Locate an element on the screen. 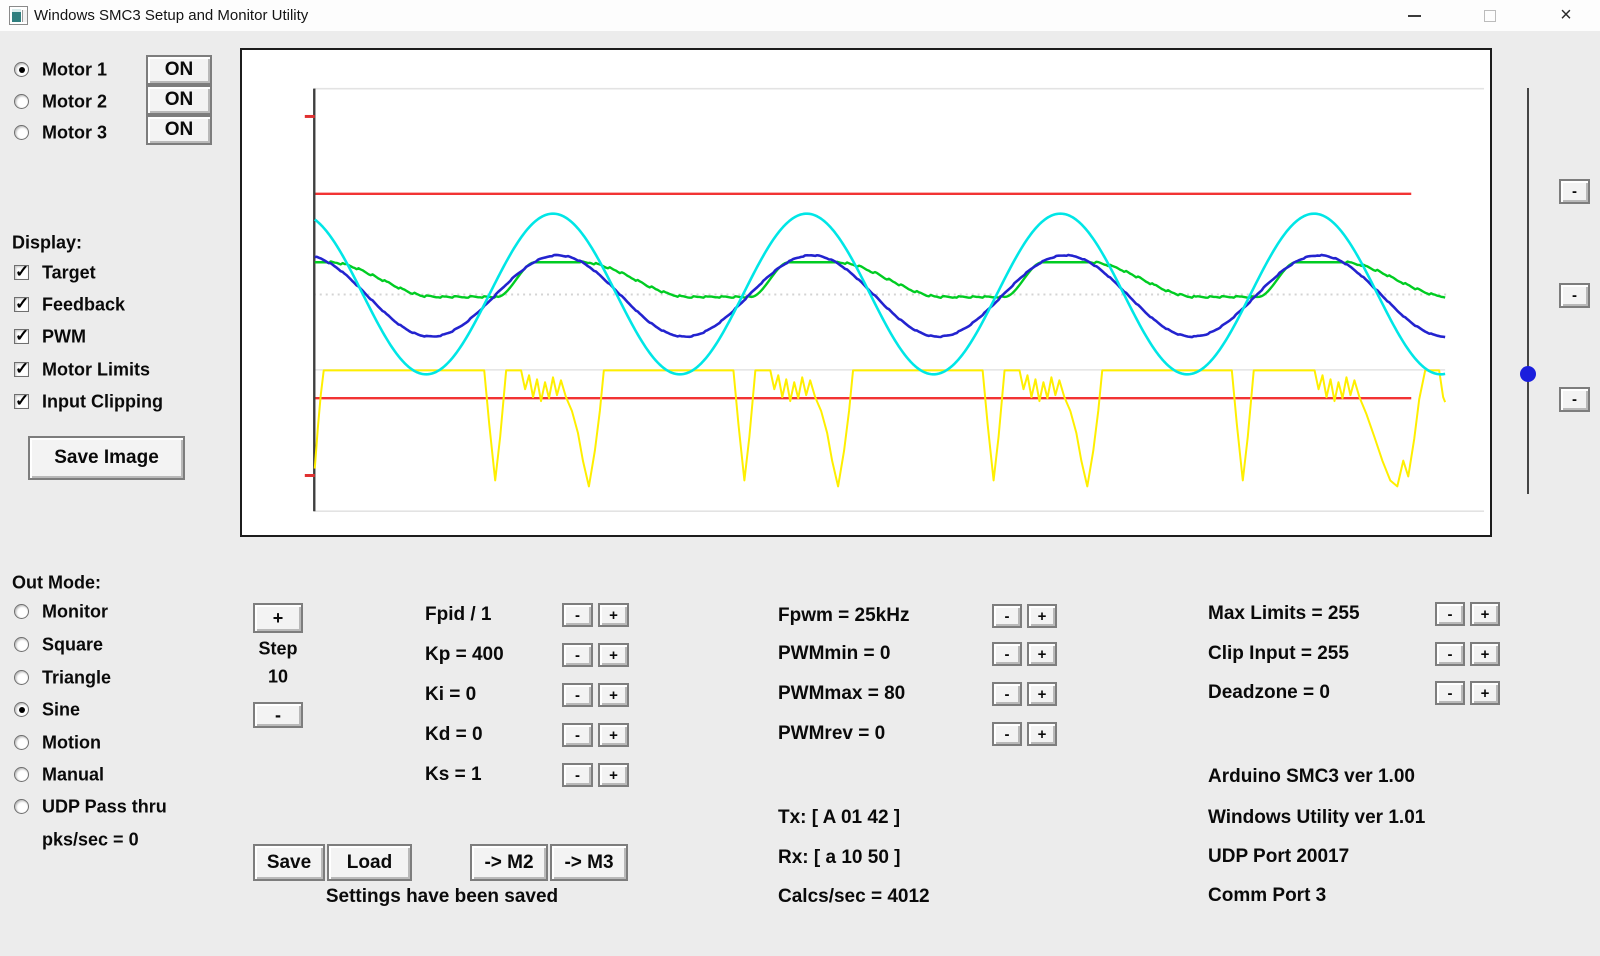 The height and width of the screenshot is (956, 1600). trace-pwm is located at coordinates (880, 428).